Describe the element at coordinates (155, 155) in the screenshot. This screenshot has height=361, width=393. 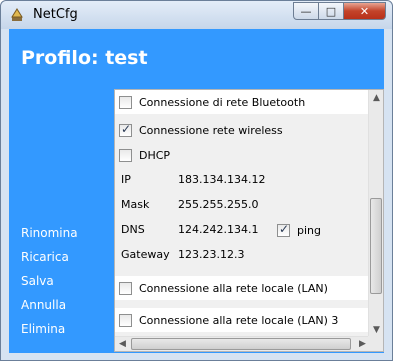
I see `dhcp-label: DHCP` at that location.